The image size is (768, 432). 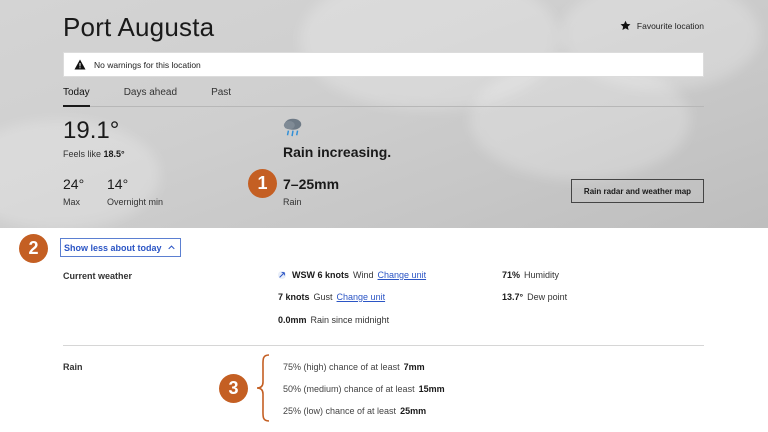 What do you see at coordinates (76, 96) in the screenshot?
I see `tab-today: Today` at bounding box center [76, 96].